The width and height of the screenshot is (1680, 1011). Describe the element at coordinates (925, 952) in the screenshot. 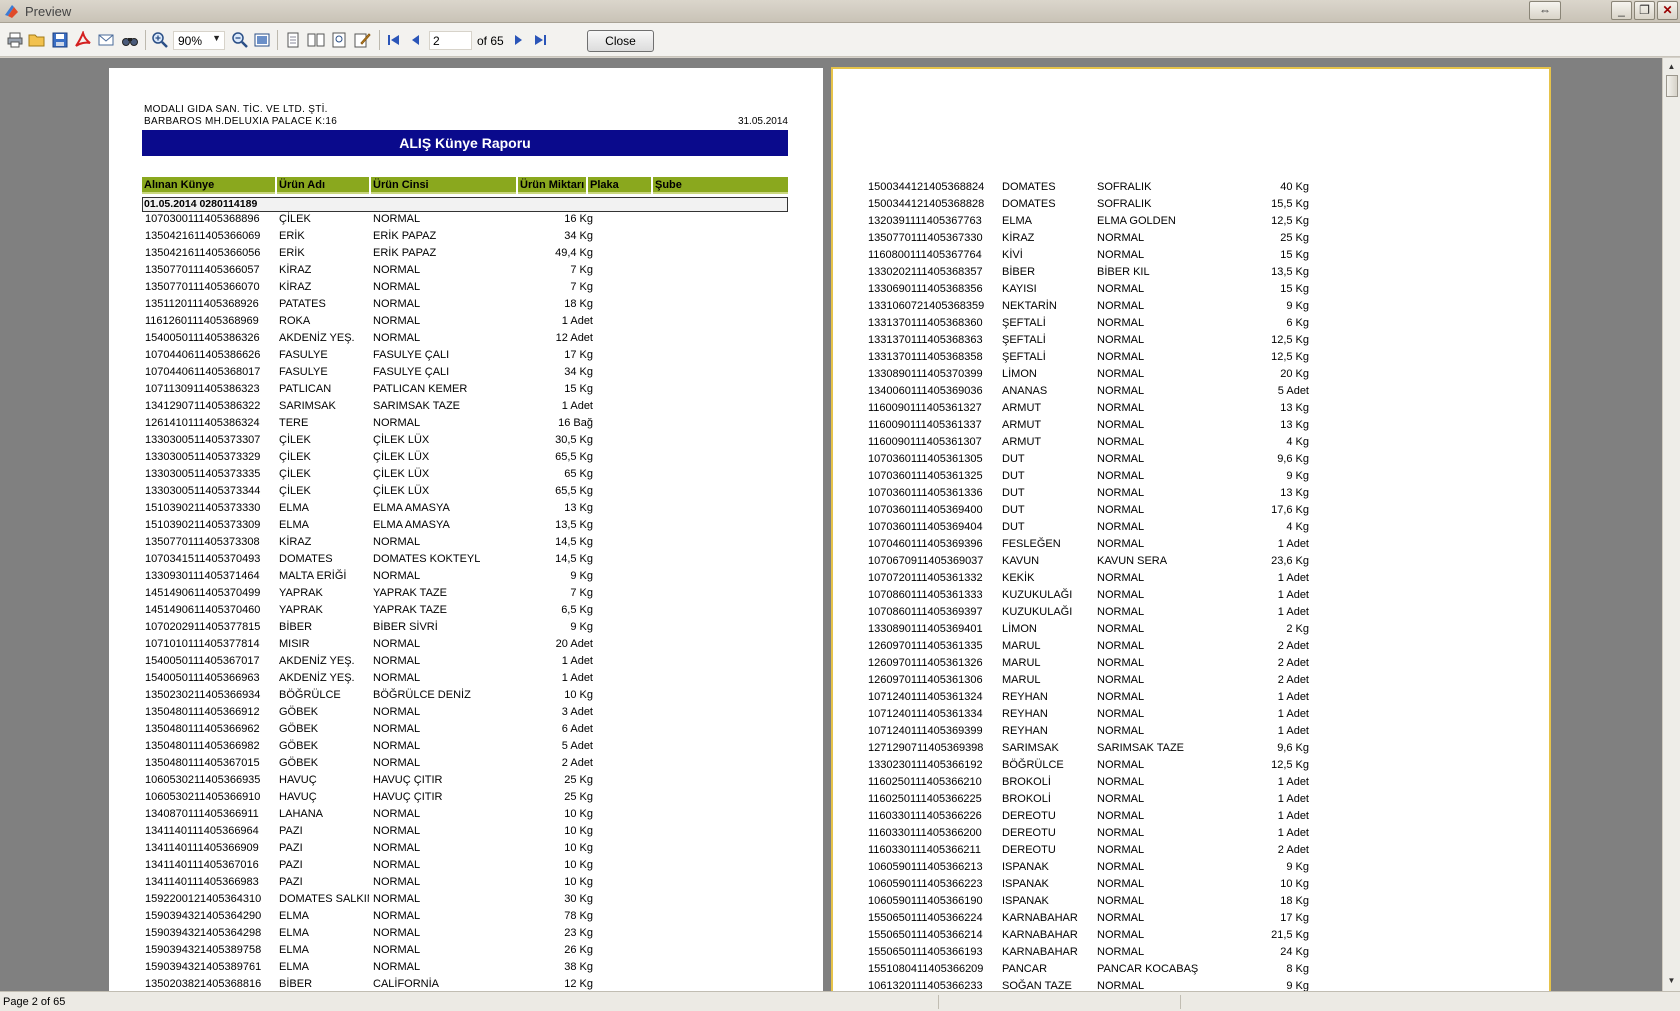

I see `cell-kunye: 1550650111405366193` at that location.